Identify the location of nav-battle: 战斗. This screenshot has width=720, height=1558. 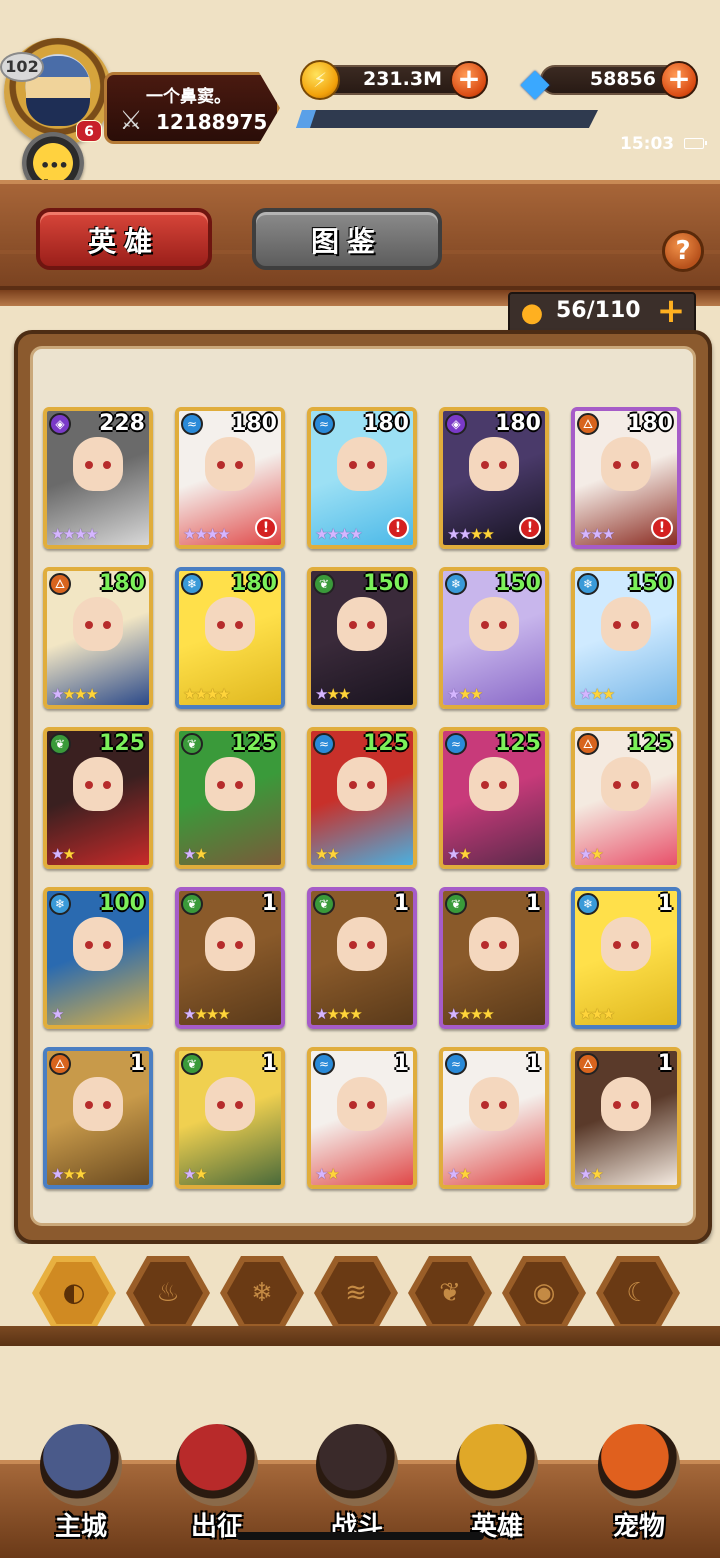
(357, 1480).